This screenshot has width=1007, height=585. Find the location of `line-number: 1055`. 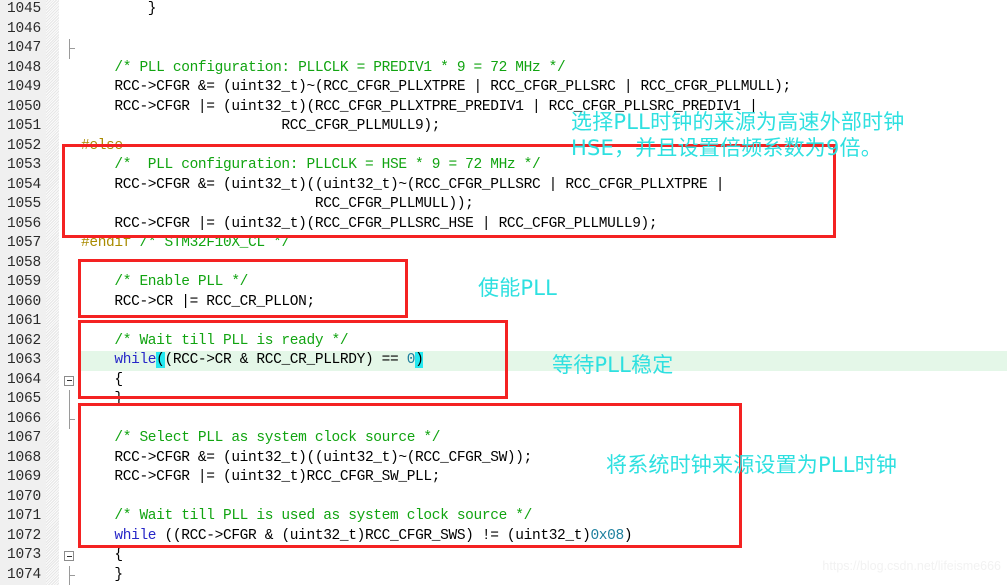

line-number: 1055 is located at coordinates (23, 204).